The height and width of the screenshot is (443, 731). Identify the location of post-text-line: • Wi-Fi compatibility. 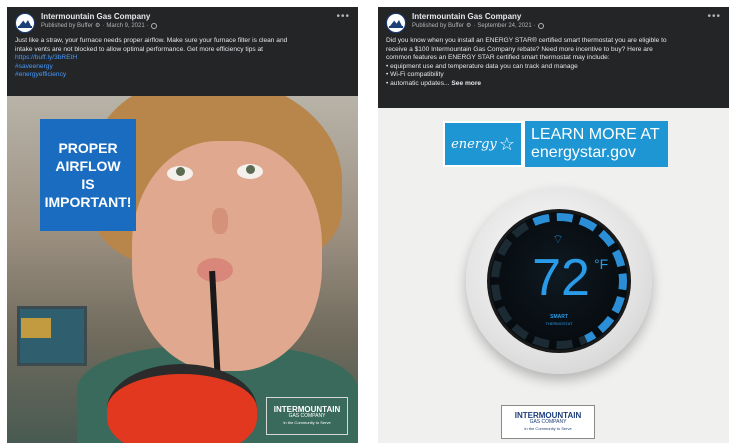
(415, 75).